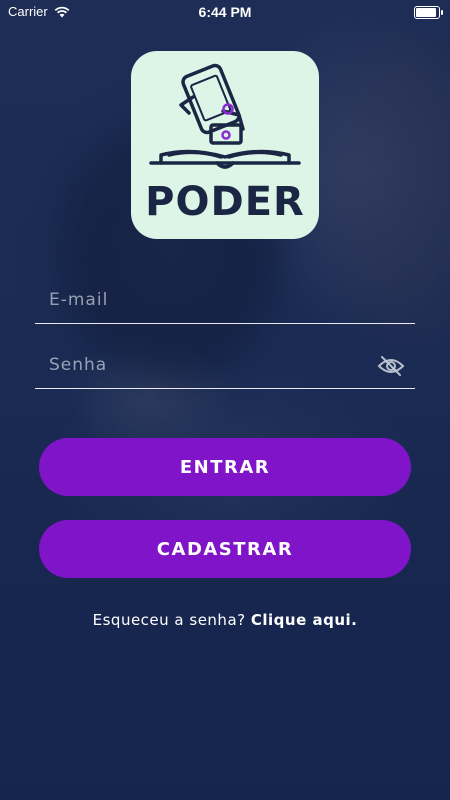 The width and height of the screenshot is (450, 800). Describe the element at coordinates (225, 145) in the screenshot. I see `app-logo: PODER` at that location.